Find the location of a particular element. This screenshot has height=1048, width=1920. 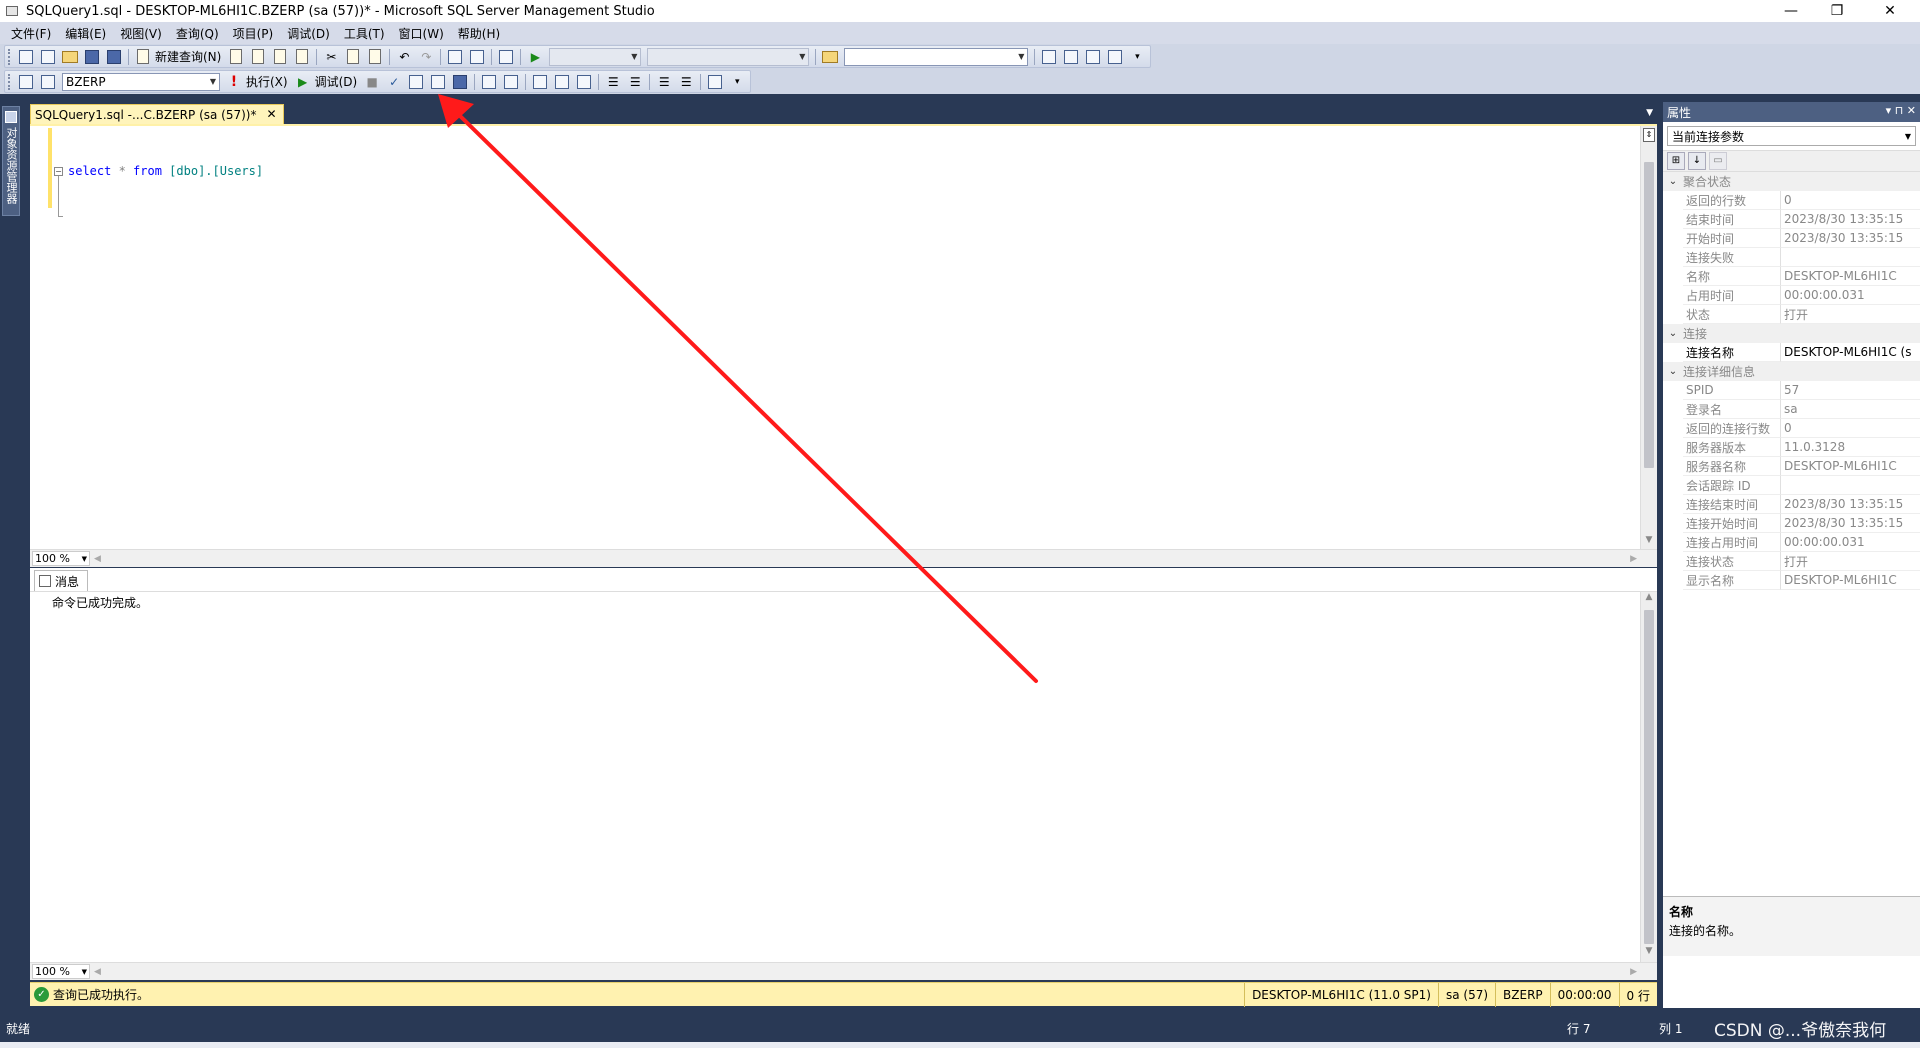

find-combo: ▼ is located at coordinates (936, 56).